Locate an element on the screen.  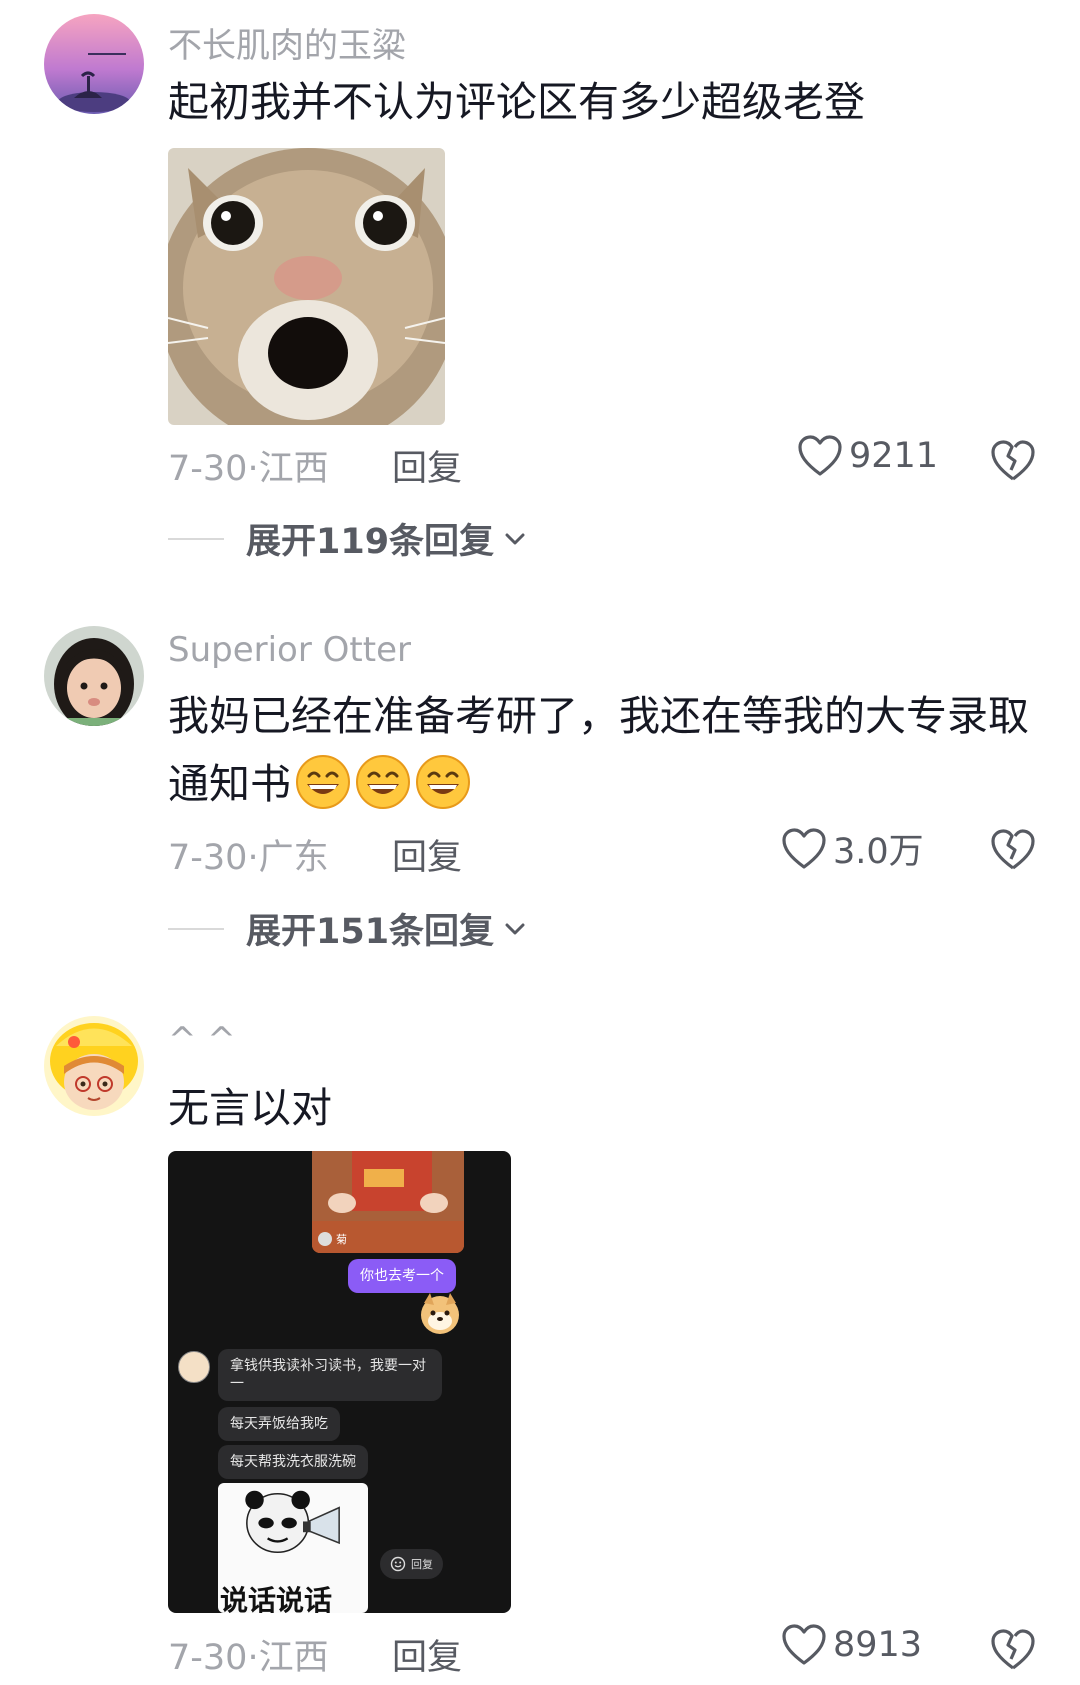
chat-incoming-message: 每天弄饭给我吃 is located at coordinates (279, 1424).